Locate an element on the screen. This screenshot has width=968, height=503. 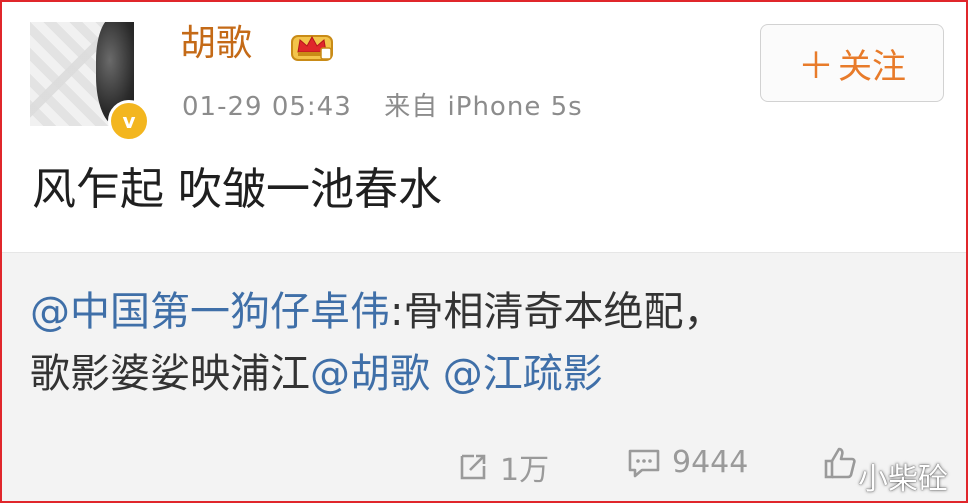
like-icon is located at coordinates (840, 463).